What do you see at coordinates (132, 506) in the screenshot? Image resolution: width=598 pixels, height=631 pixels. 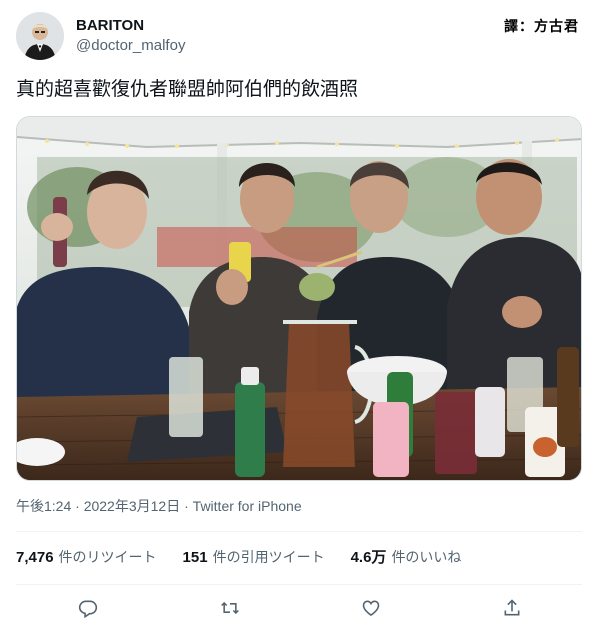 I see `tweet-date: 2022年3月12日` at bounding box center [132, 506].